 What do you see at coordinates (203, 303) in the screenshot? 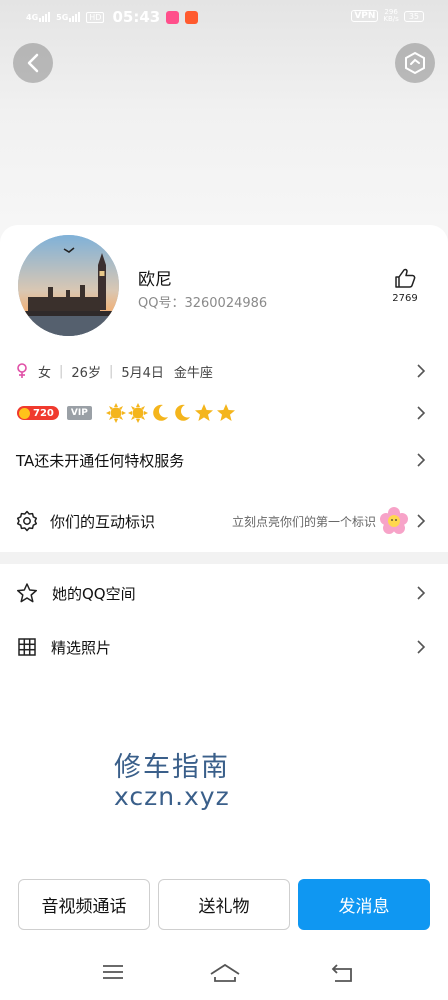
I see `qq-number: QQ号：3260024986` at bounding box center [203, 303].